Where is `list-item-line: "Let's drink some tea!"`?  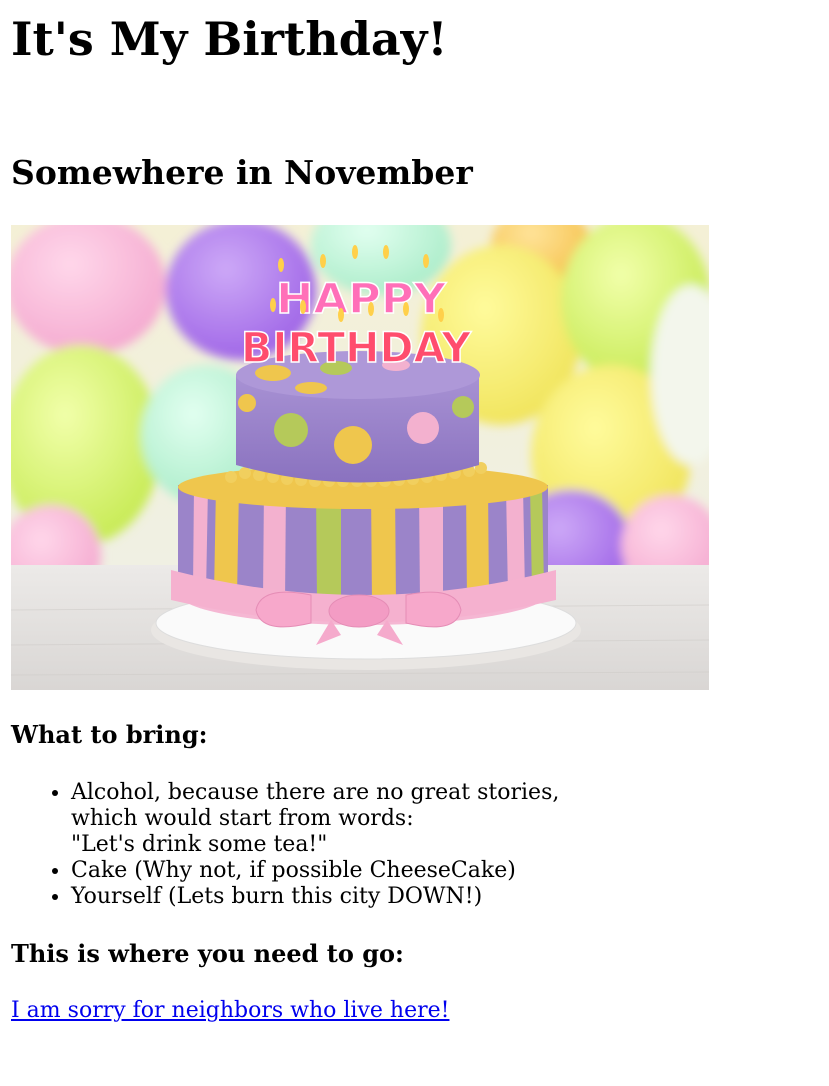 list-item-line: "Let's drink some tea!" is located at coordinates (199, 844).